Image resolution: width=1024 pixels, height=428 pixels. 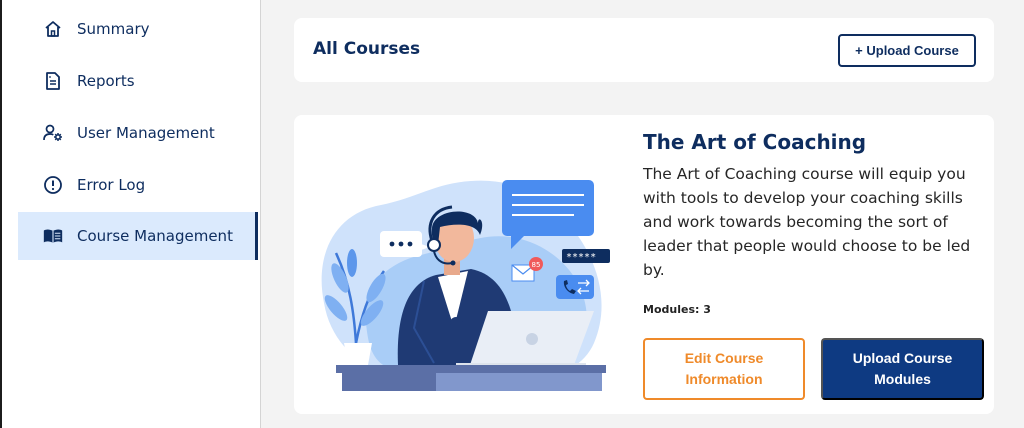 I want to click on upload-course-modules-button: Upload Course Modules, so click(x=902, y=369).